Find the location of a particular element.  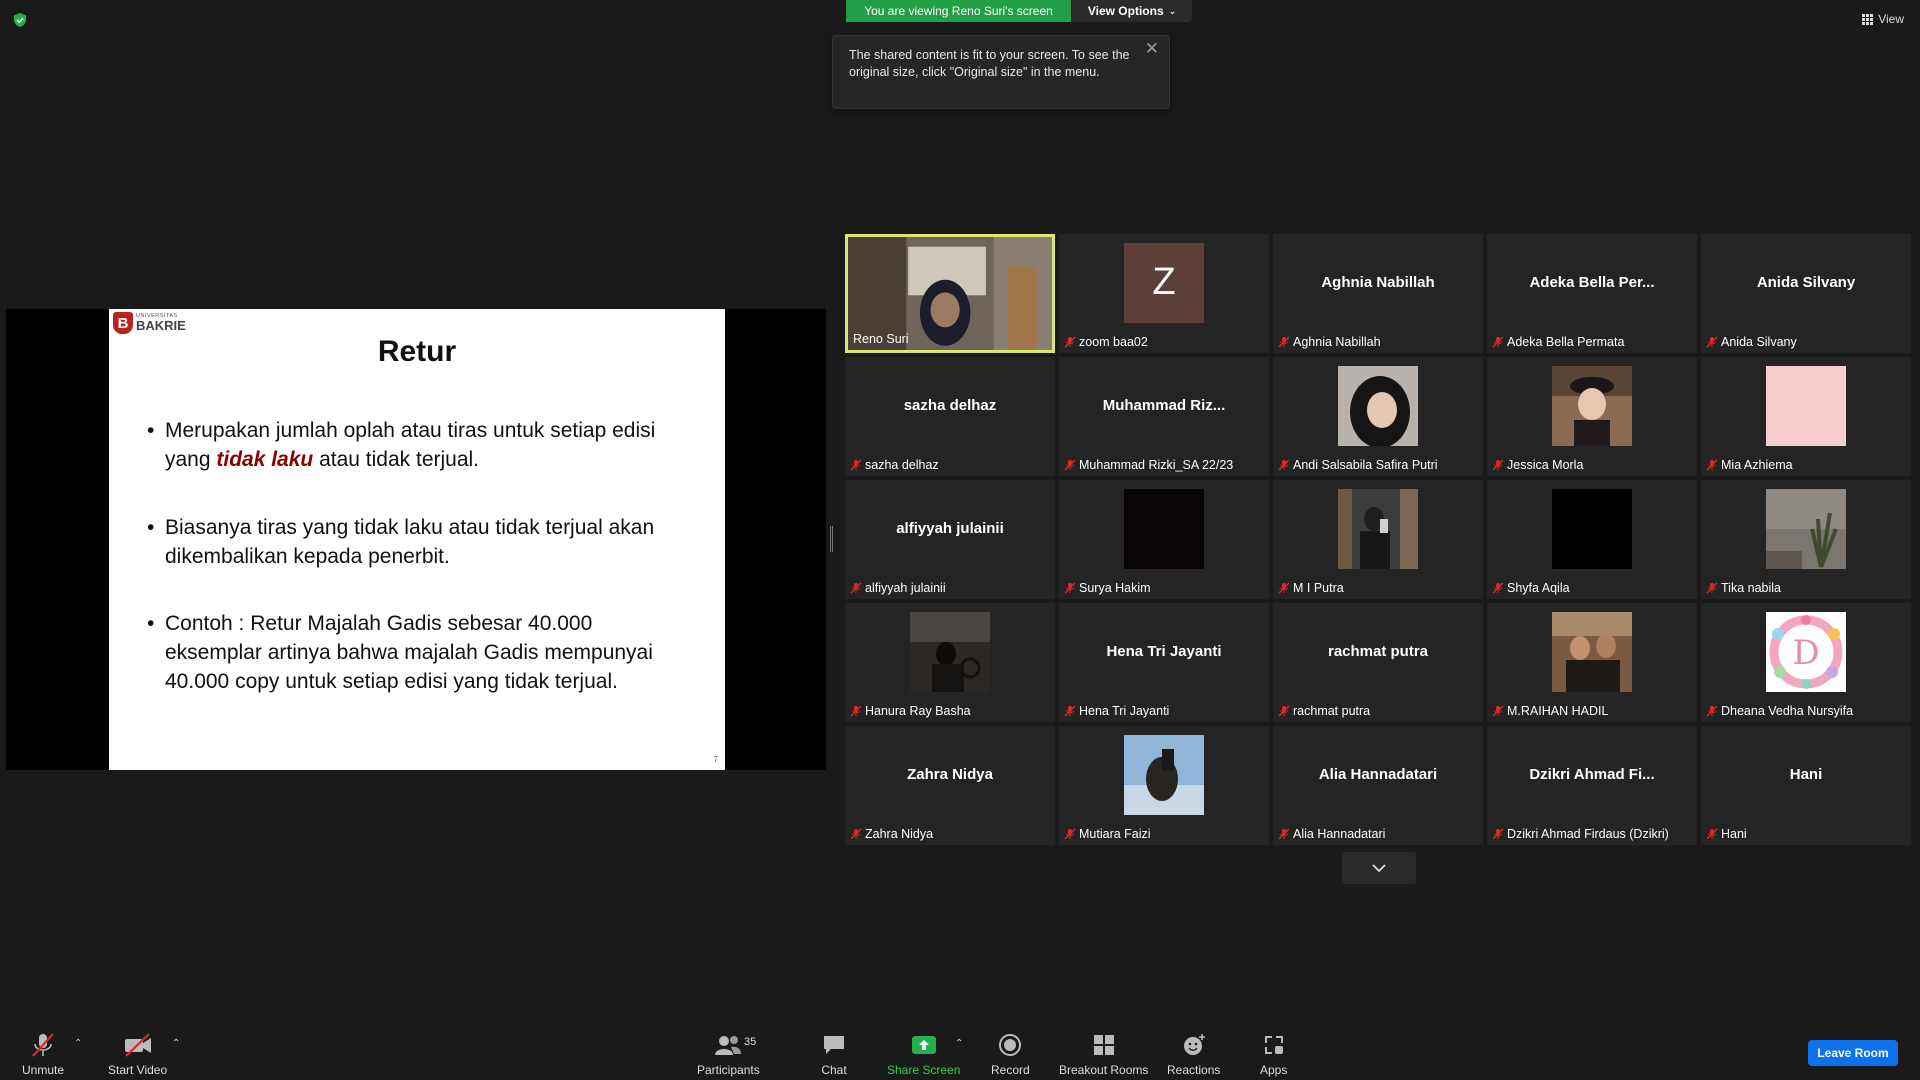

participant-name: Hena Tri Jayanti is located at coordinates (1124, 711).